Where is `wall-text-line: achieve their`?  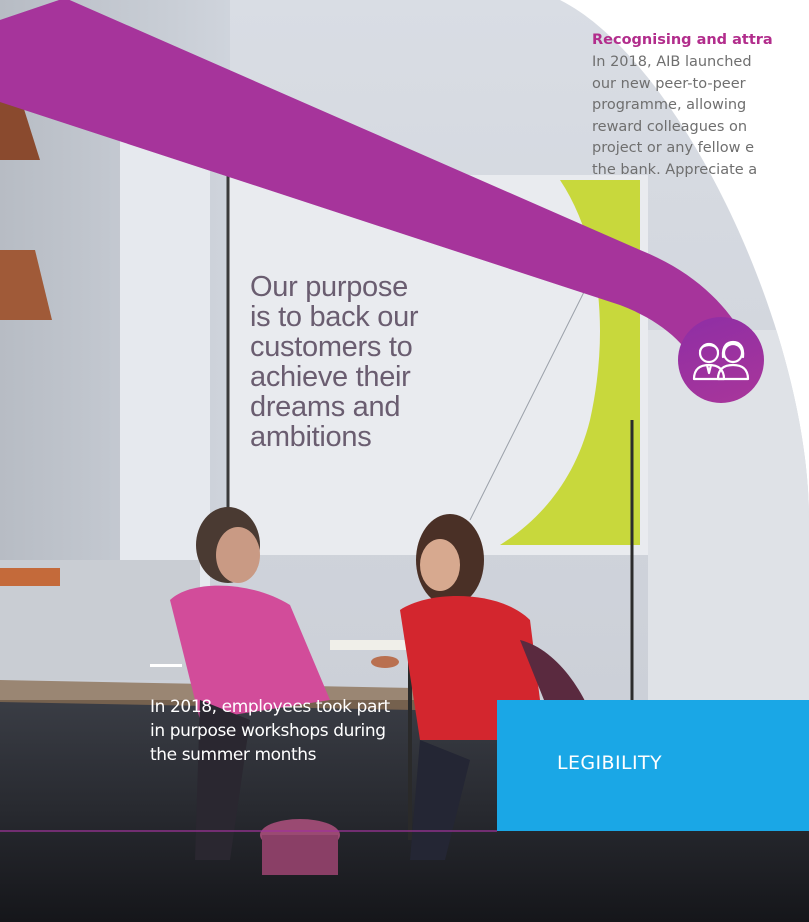 wall-text-line: achieve their is located at coordinates (330, 377).